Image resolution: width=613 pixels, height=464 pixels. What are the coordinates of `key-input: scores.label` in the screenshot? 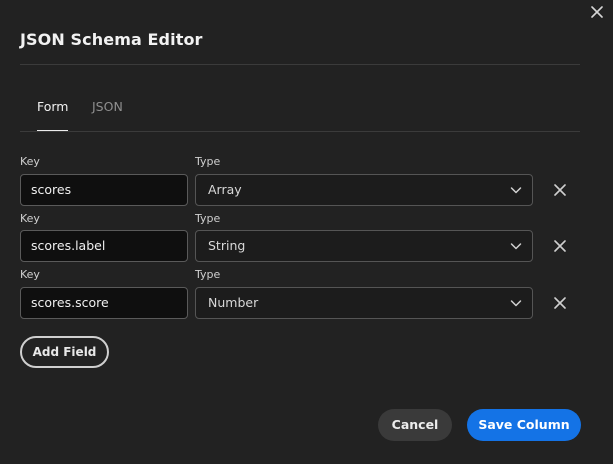 It's located at (104, 246).